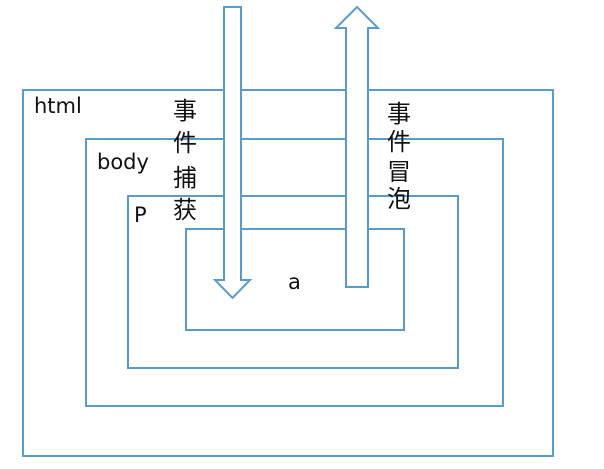 The image size is (604, 469). What do you see at coordinates (294, 282) in the screenshot?
I see `a-label: a` at bounding box center [294, 282].